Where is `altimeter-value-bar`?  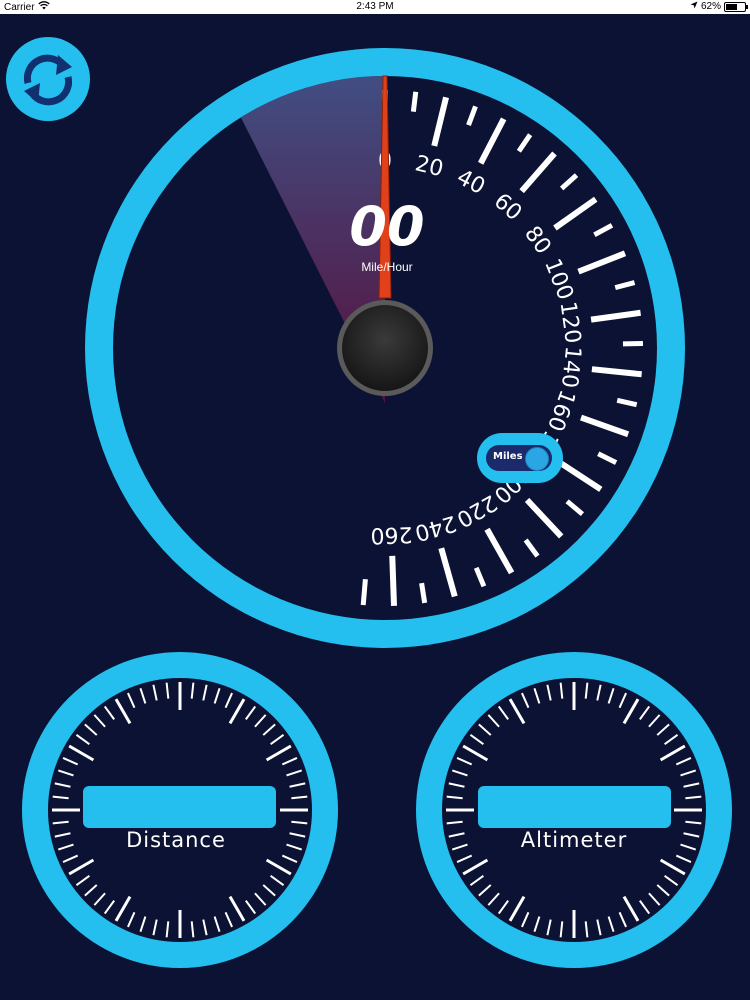 altimeter-value-bar is located at coordinates (574, 807).